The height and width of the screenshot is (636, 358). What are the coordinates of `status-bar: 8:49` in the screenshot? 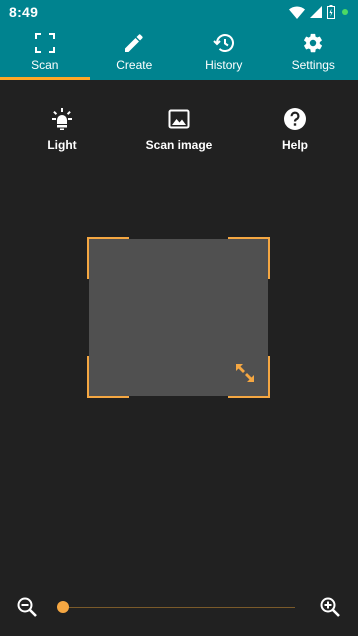 It's located at (179, 12).